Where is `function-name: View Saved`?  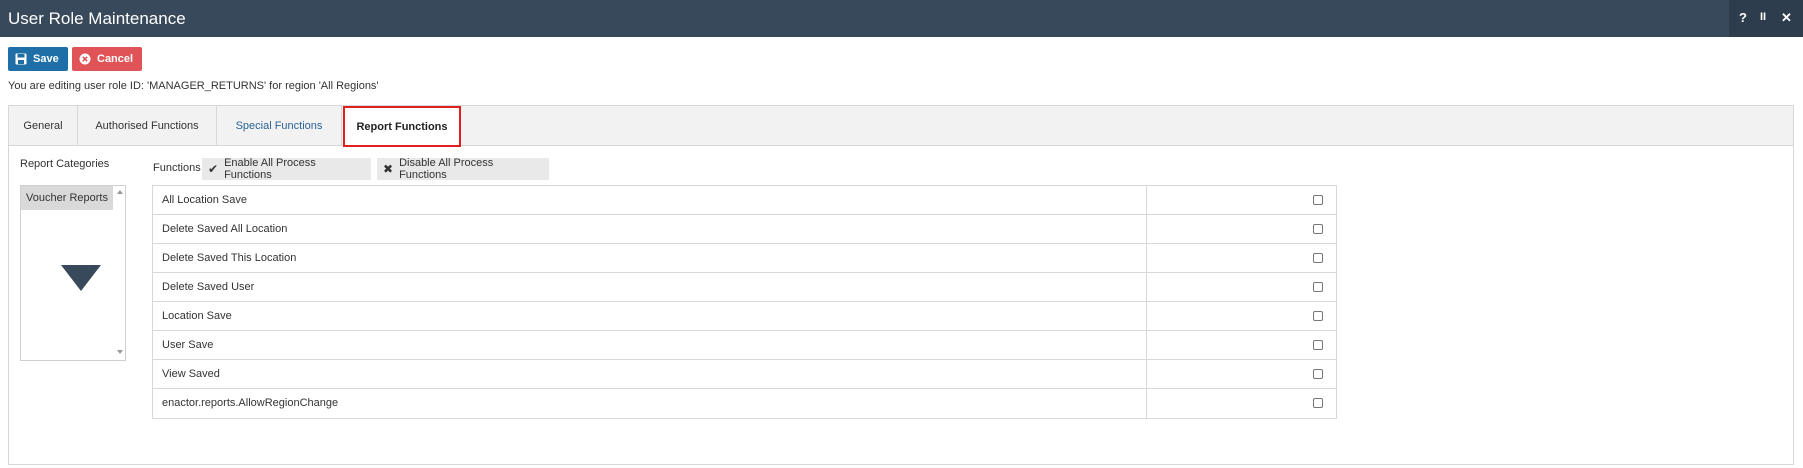 function-name: View Saved is located at coordinates (191, 374).